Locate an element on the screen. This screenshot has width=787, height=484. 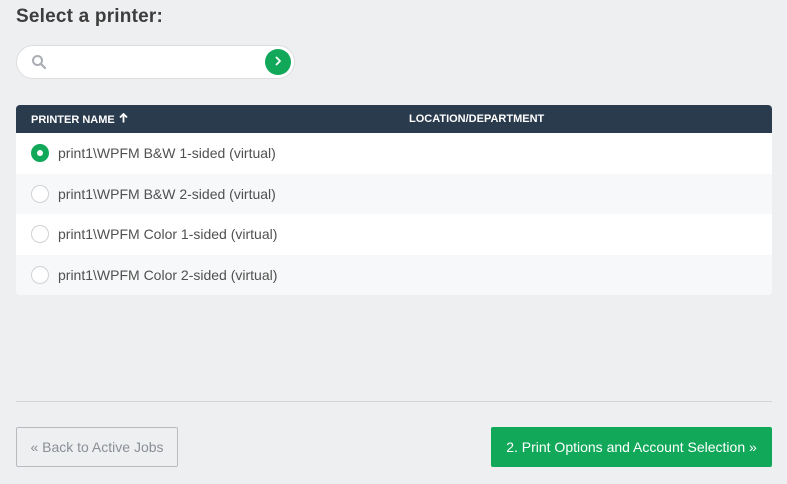
page-title: Select a printer: is located at coordinates (90, 16).